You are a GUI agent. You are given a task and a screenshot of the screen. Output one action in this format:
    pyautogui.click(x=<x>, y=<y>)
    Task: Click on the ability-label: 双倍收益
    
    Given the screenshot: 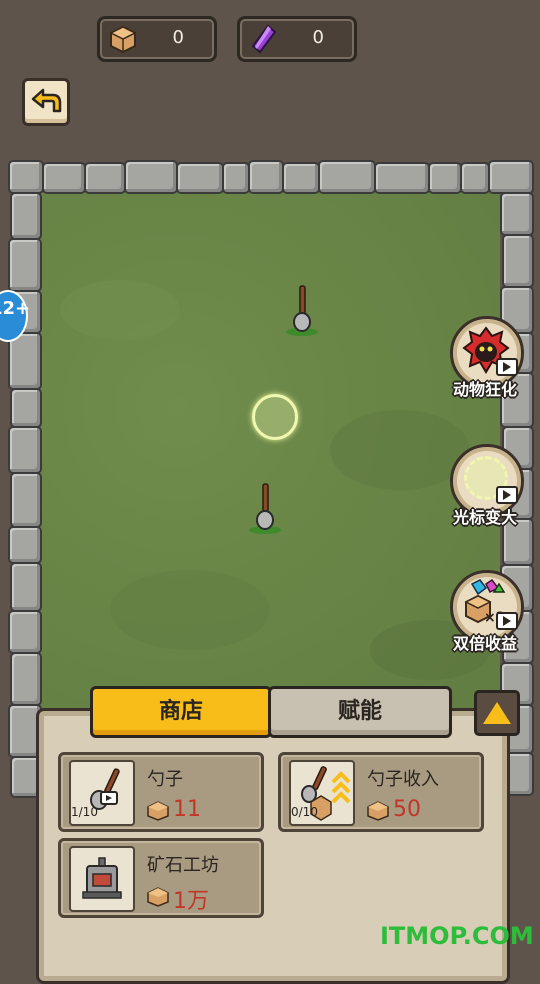 What is the action you would take?
    pyautogui.click(x=484, y=643)
    